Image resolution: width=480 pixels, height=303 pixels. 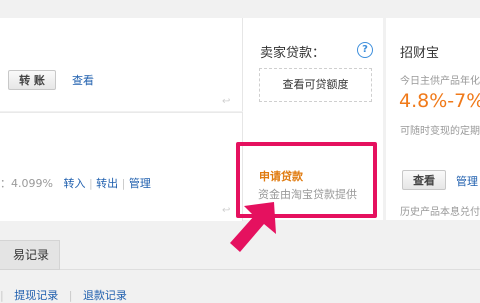 I want to click on zhaocaibao-manage-link: 管理, so click(x=467, y=181).